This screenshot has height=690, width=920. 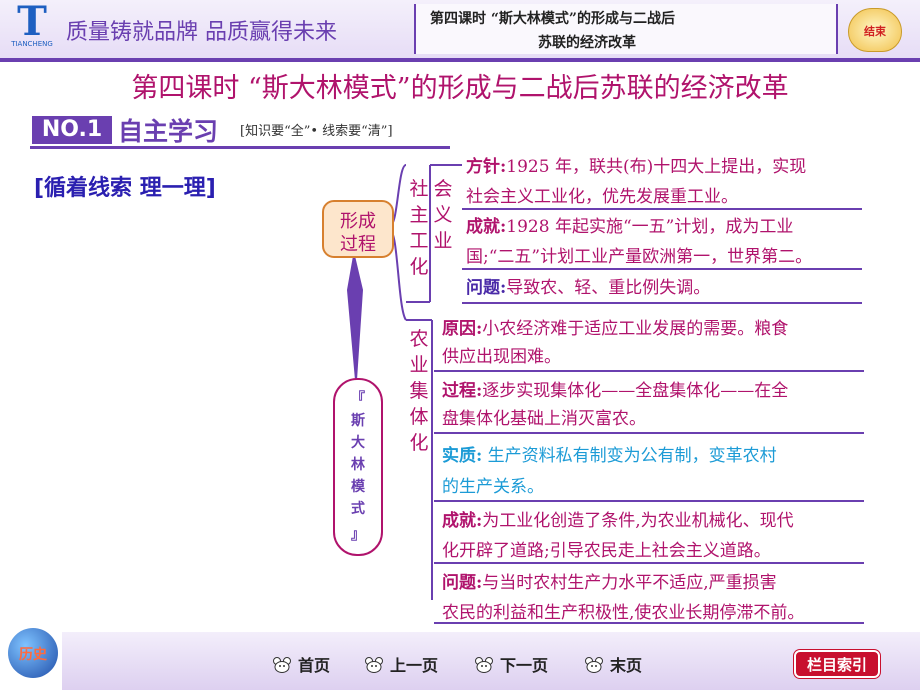 I want to click on root-char: 林, so click(x=358, y=465).